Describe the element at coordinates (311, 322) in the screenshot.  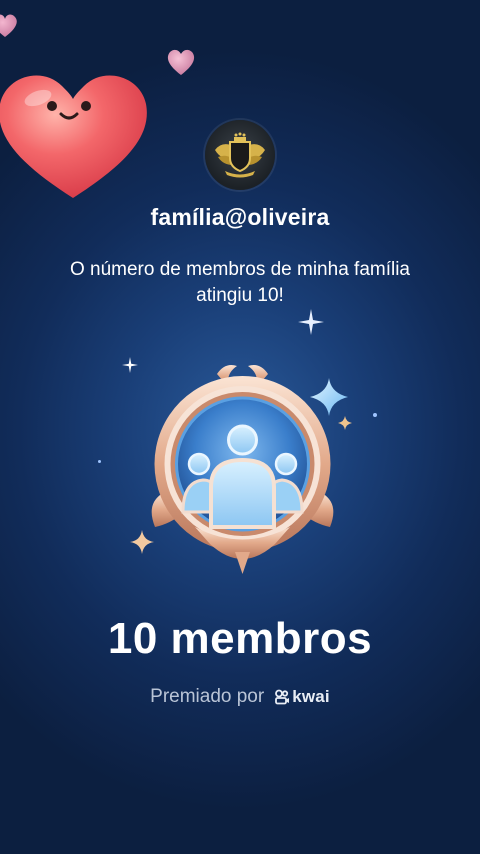
I see `sparkle-icon` at that location.